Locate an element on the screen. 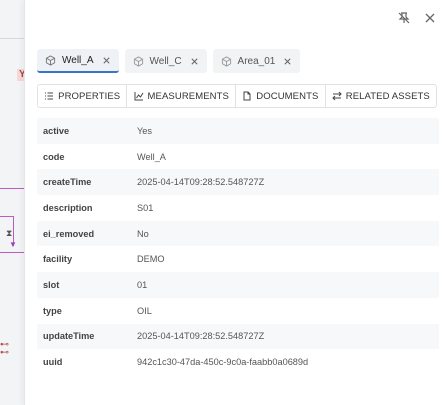 The height and width of the screenshot is (405, 446). property-key: slot is located at coordinates (51, 284).